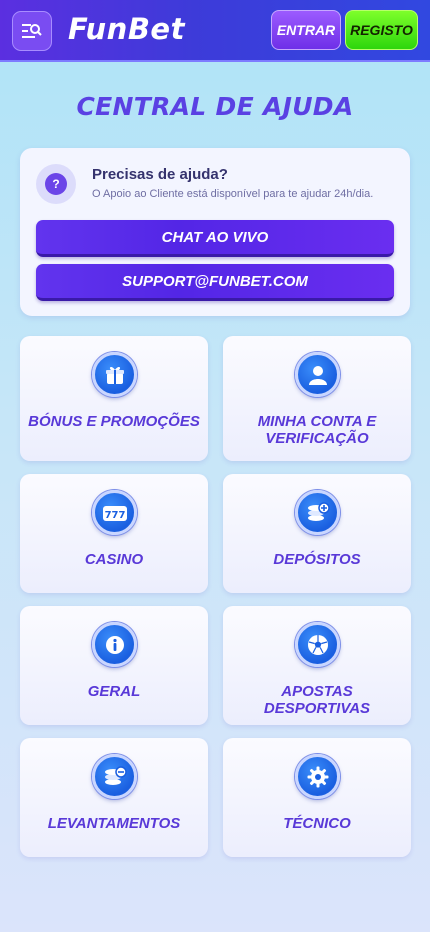 This screenshot has height=932, width=430. Describe the element at coordinates (317, 398) in the screenshot. I see `category-account: MINHA CONTA E VERIFICAÇÃO` at that location.